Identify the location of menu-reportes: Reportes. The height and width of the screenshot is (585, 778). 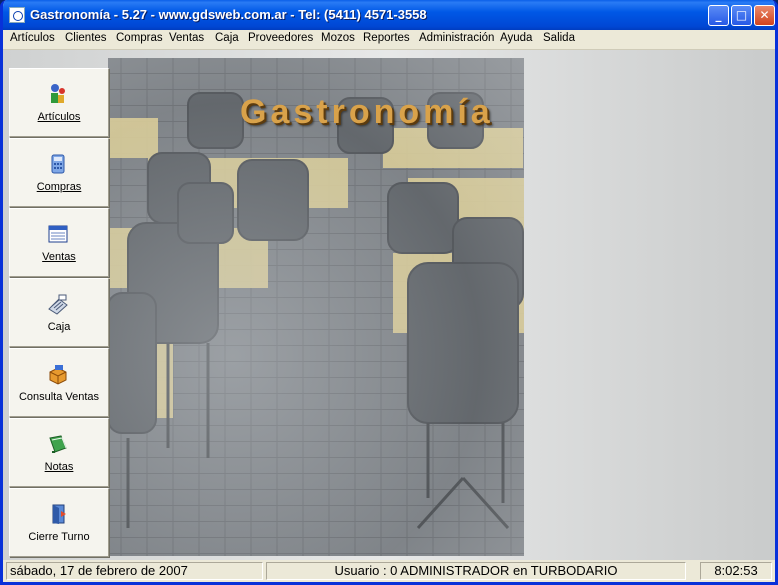
(386, 38).